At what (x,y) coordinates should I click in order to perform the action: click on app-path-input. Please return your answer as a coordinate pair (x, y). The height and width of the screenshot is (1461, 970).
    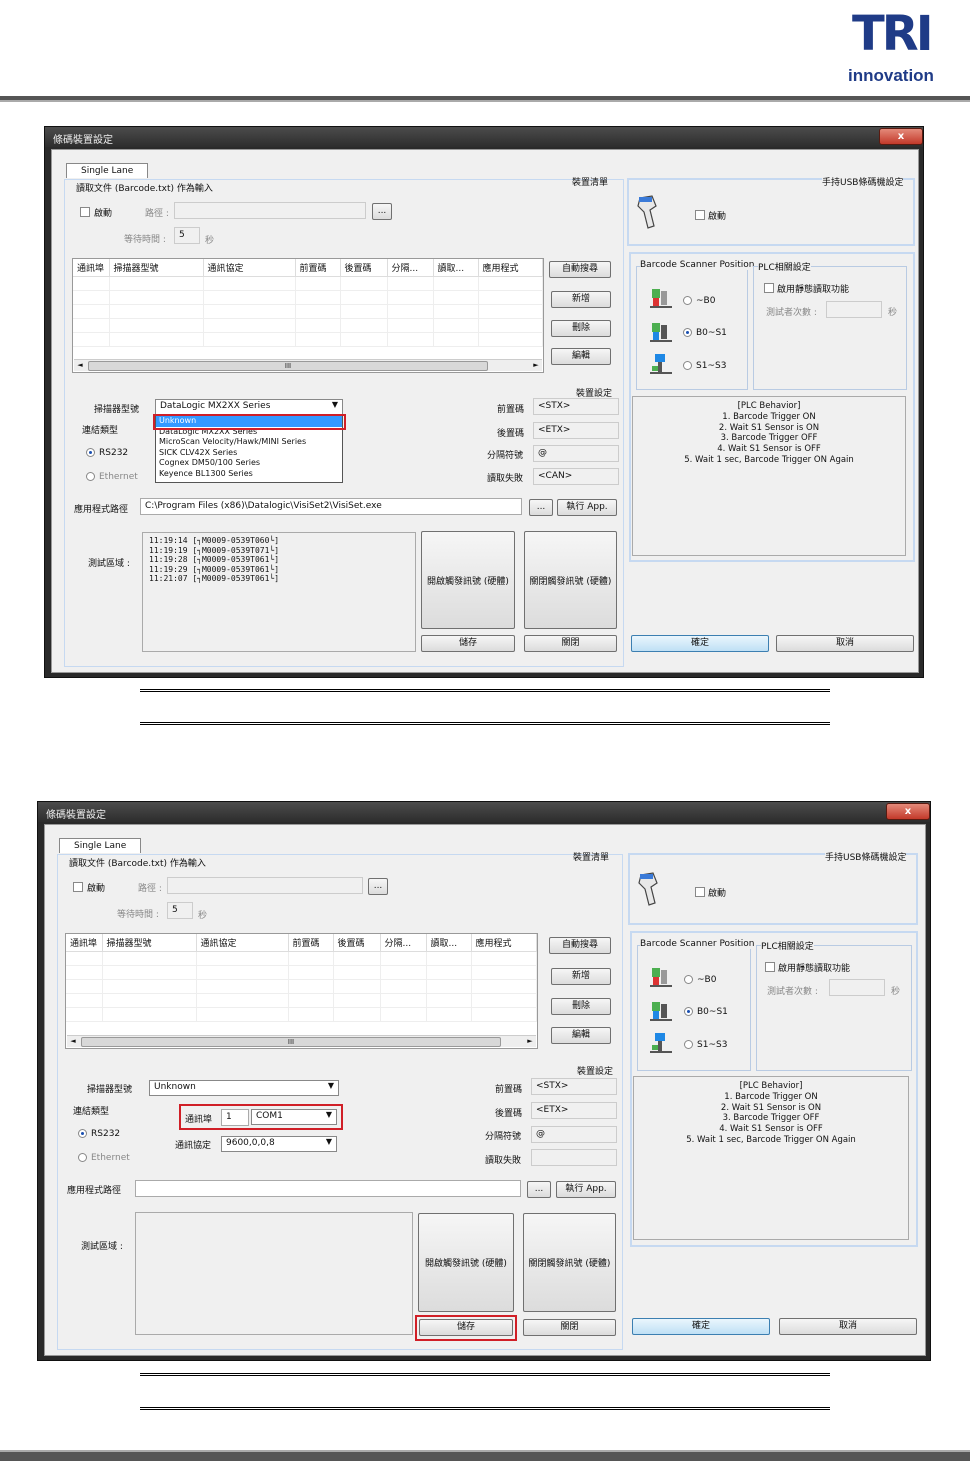
    Looking at the image, I should click on (328, 1188).